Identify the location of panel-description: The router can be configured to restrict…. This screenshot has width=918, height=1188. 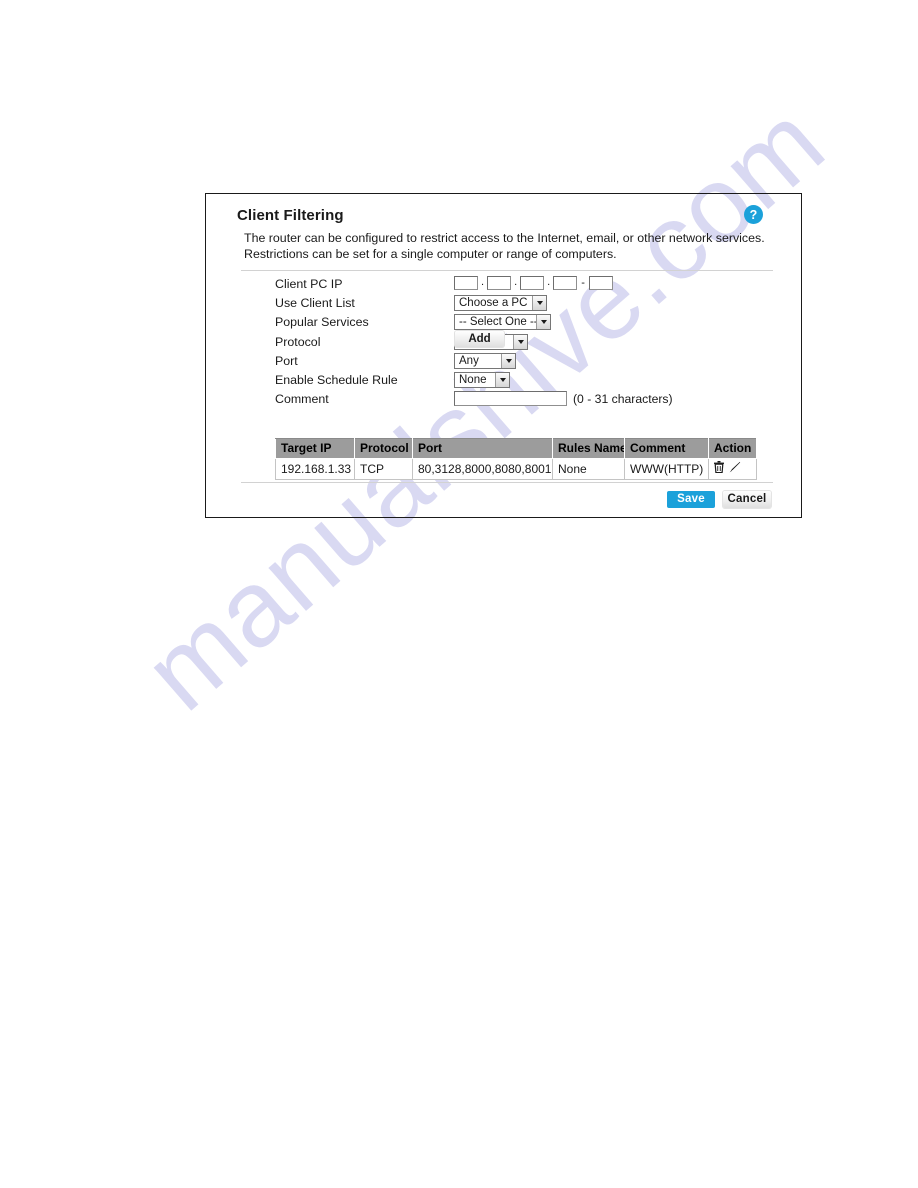
(509, 246).